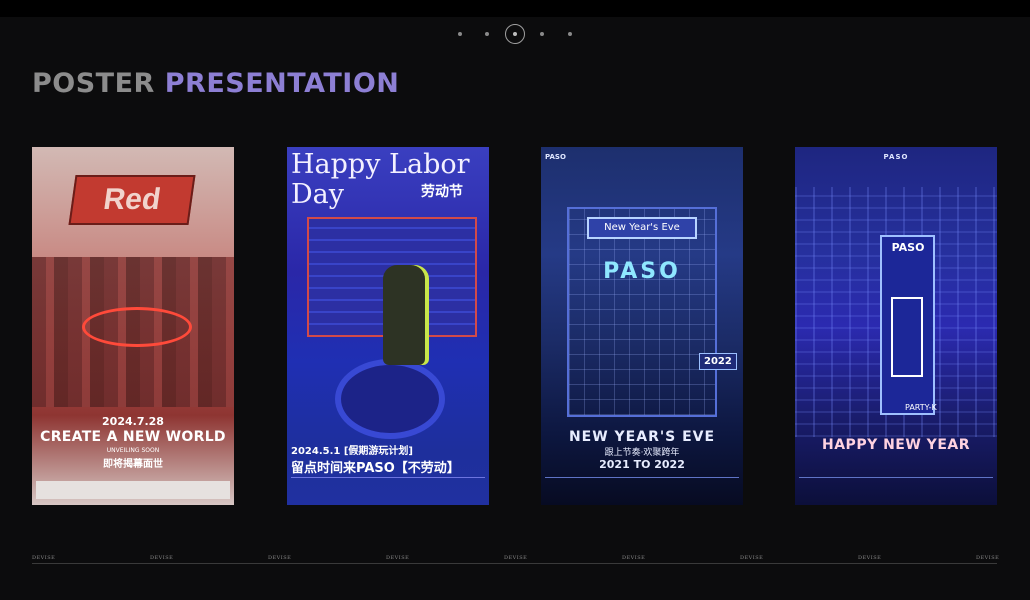 Image resolution: width=1030 pixels, height=600 pixels. Describe the element at coordinates (317, 194) in the screenshot. I see `poster-title-line2: Day` at that location.